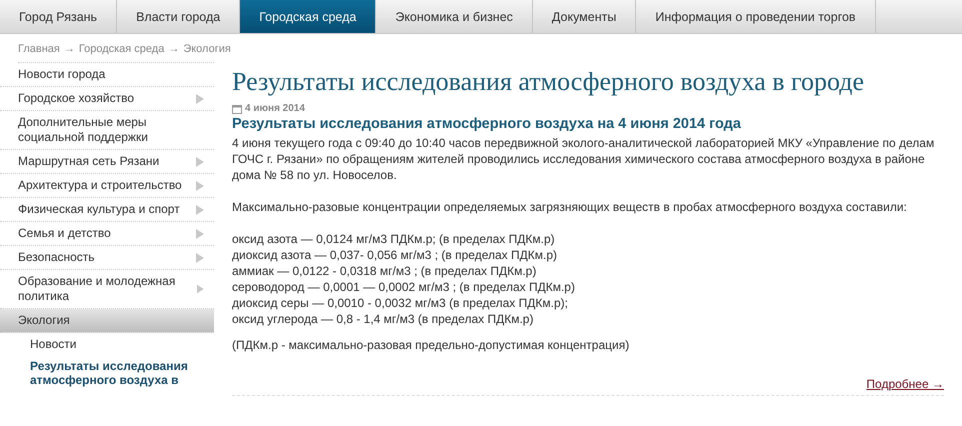  What do you see at coordinates (207, 49) in the screenshot?
I see `breadcrumb-link: Экология` at bounding box center [207, 49].